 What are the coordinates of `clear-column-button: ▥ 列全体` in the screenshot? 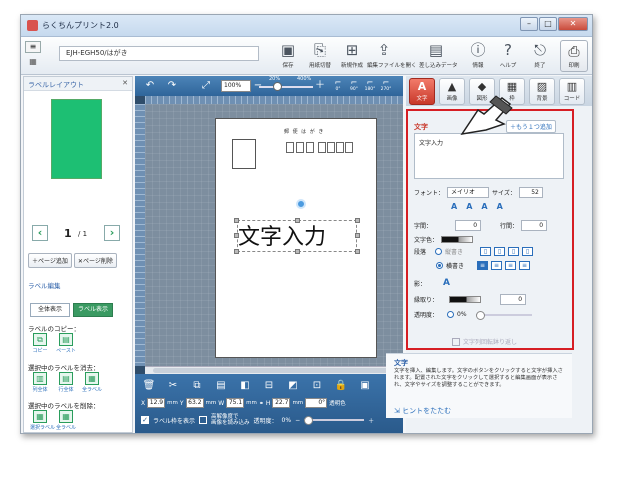 It's located at (40, 382).